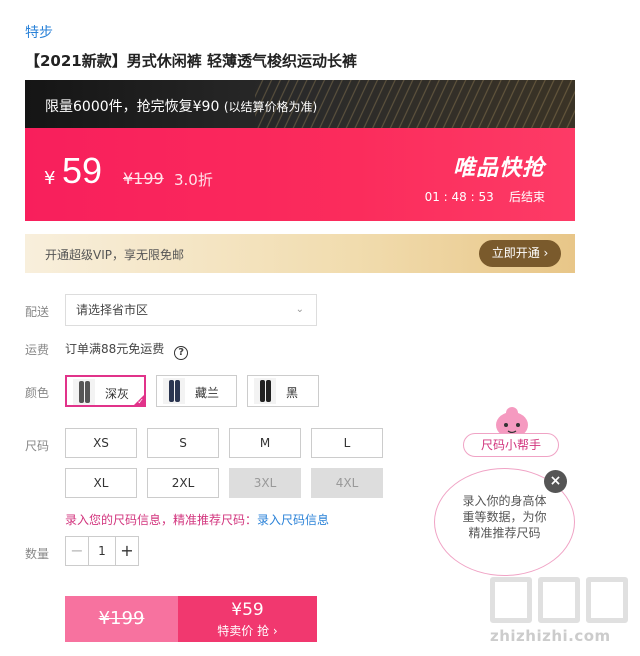 The image size is (640, 656). I want to click on color-label: 颜色, so click(37, 393).